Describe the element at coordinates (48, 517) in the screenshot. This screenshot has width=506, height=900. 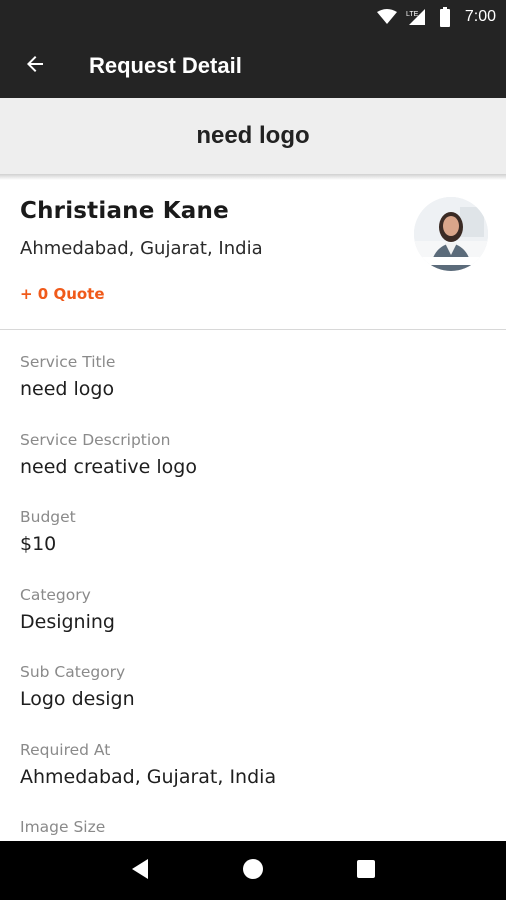
I see `field-label: Budget` at that location.